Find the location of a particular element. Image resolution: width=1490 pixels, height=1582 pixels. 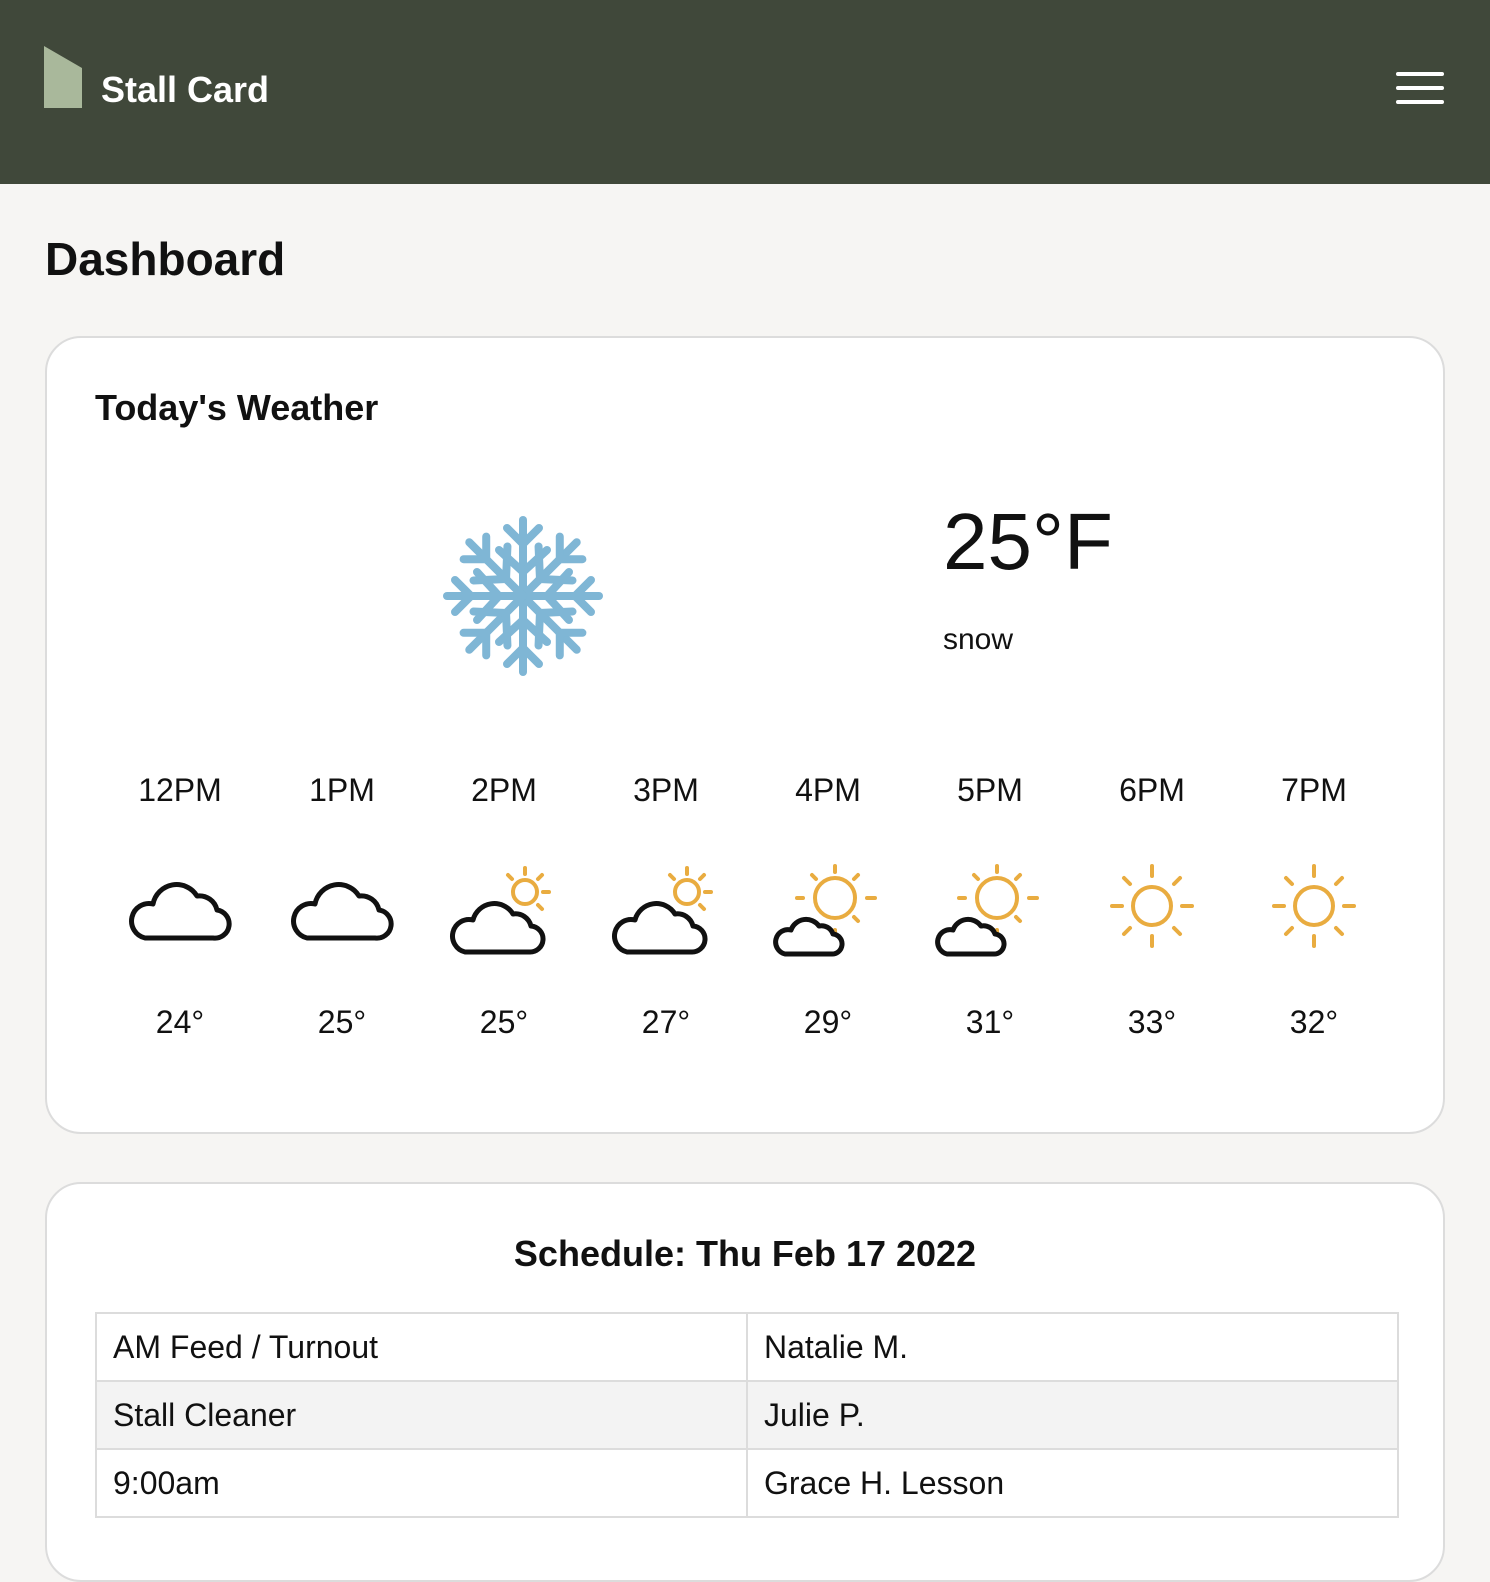

current-condition: snow is located at coordinates (978, 639).